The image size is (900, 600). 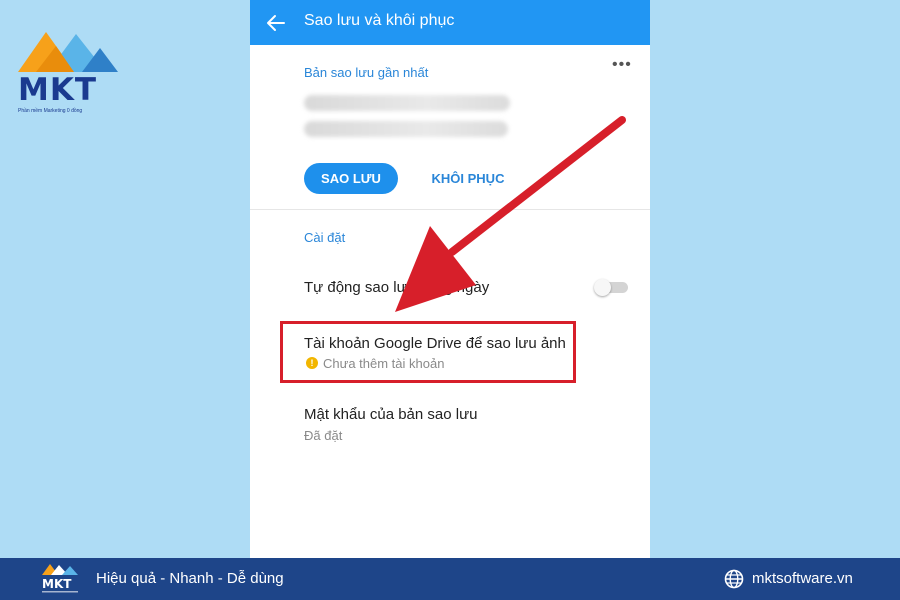 I want to click on divider, so click(x=450, y=209).